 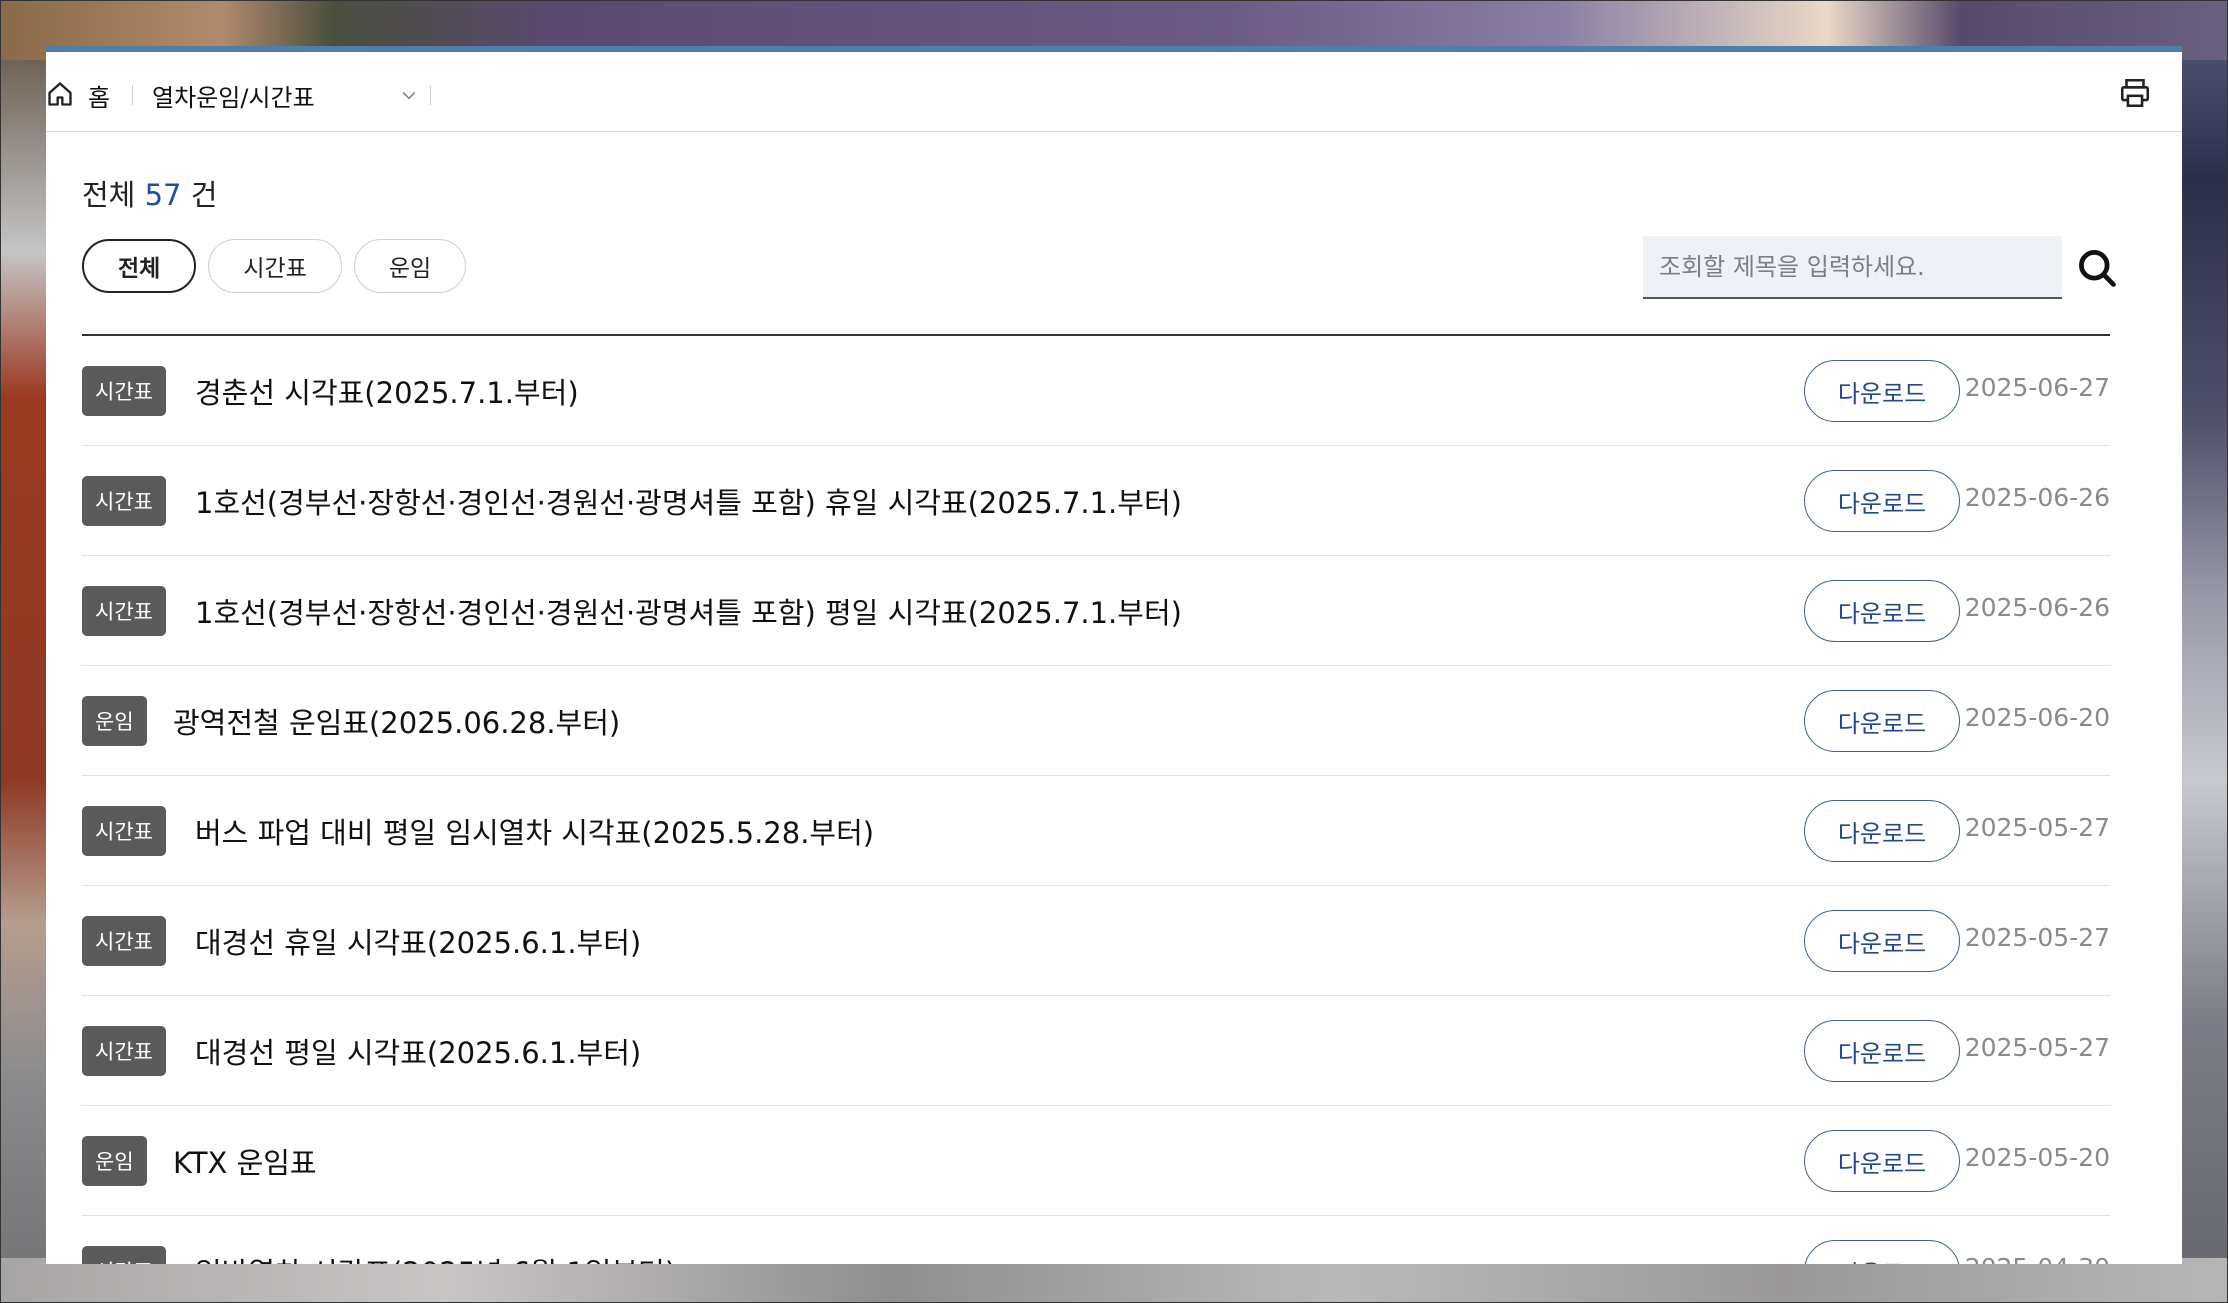 I want to click on background-right, so click(x=2205, y=660).